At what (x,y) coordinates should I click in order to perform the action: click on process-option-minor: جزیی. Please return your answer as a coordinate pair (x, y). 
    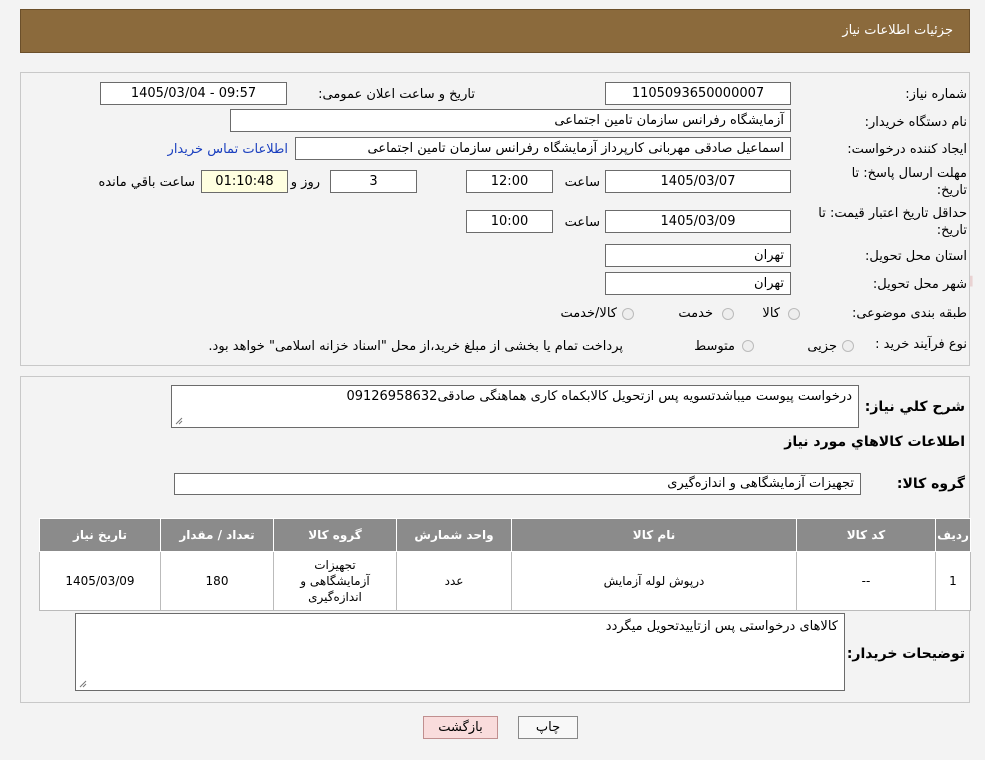
    Looking at the image, I should click on (822, 346).